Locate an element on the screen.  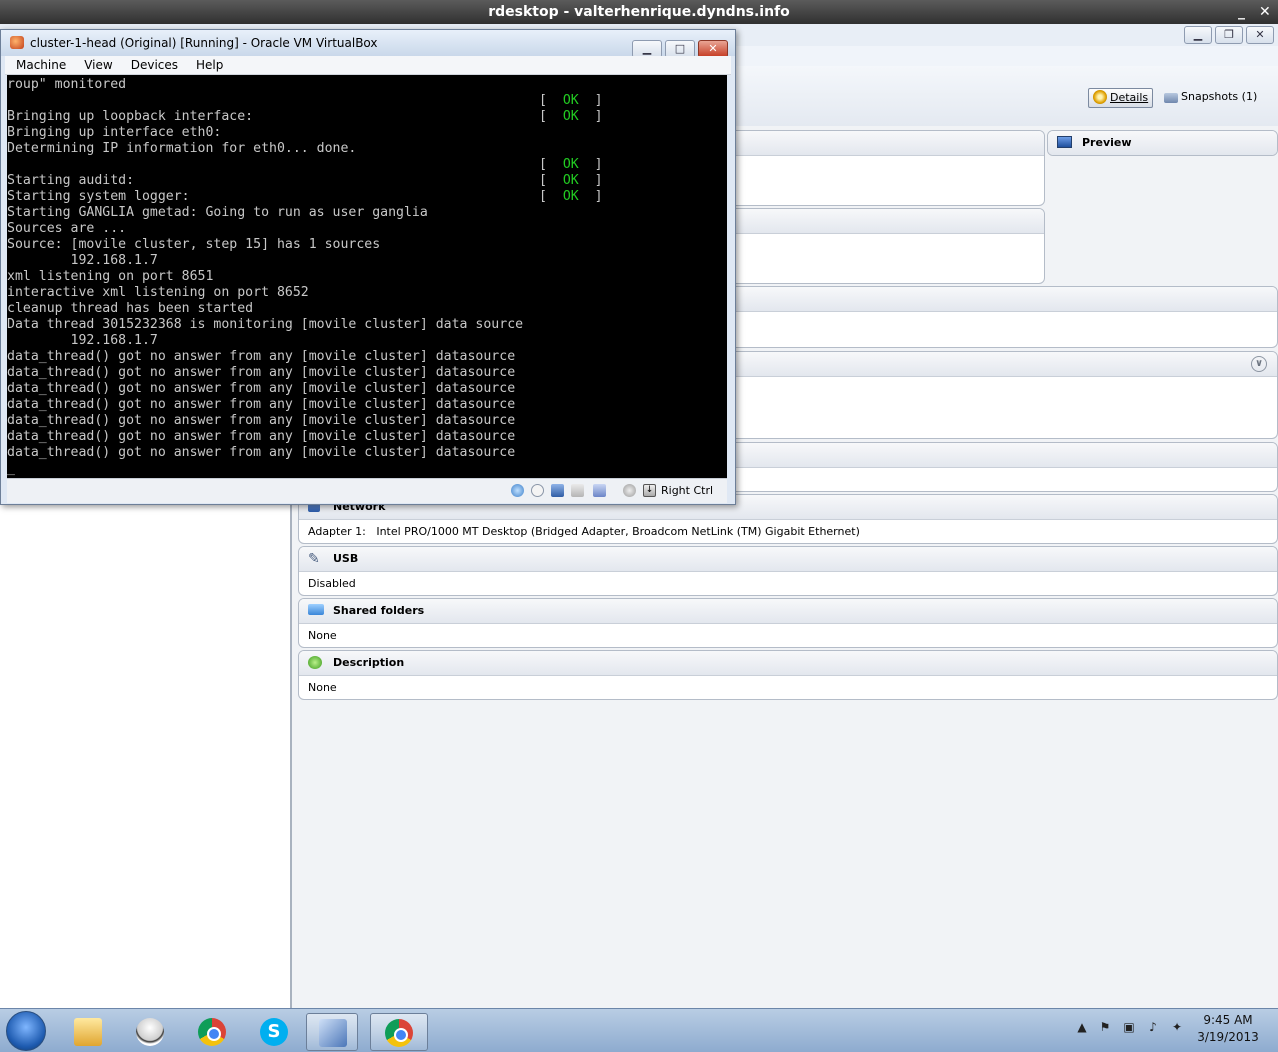
console-line-text: interactive xml listening on port 8652 is located at coordinates (158, 292).